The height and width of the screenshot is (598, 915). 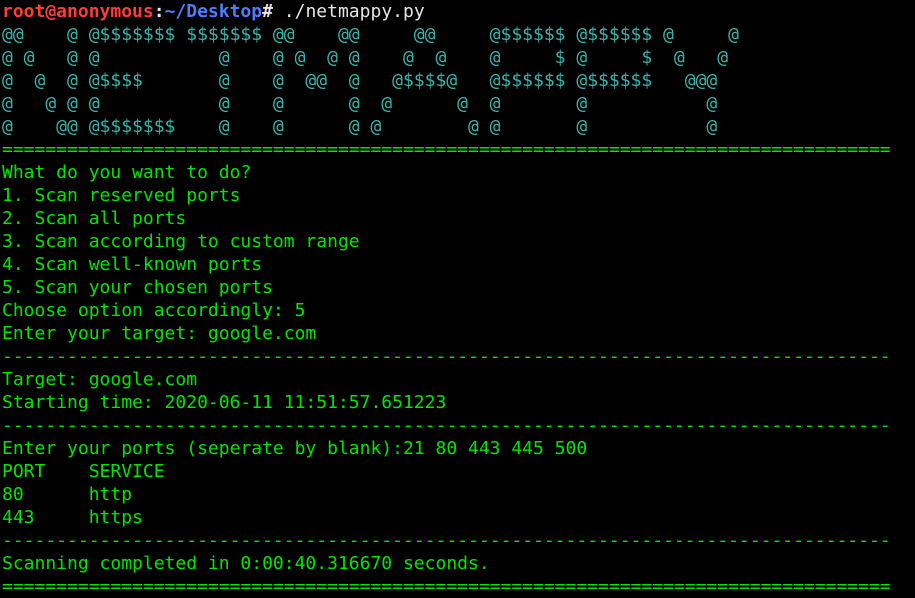 What do you see at coordinates (67, 494) in the screenshot?
I see `output-line: 80 http` at bounding box center [67, 494].